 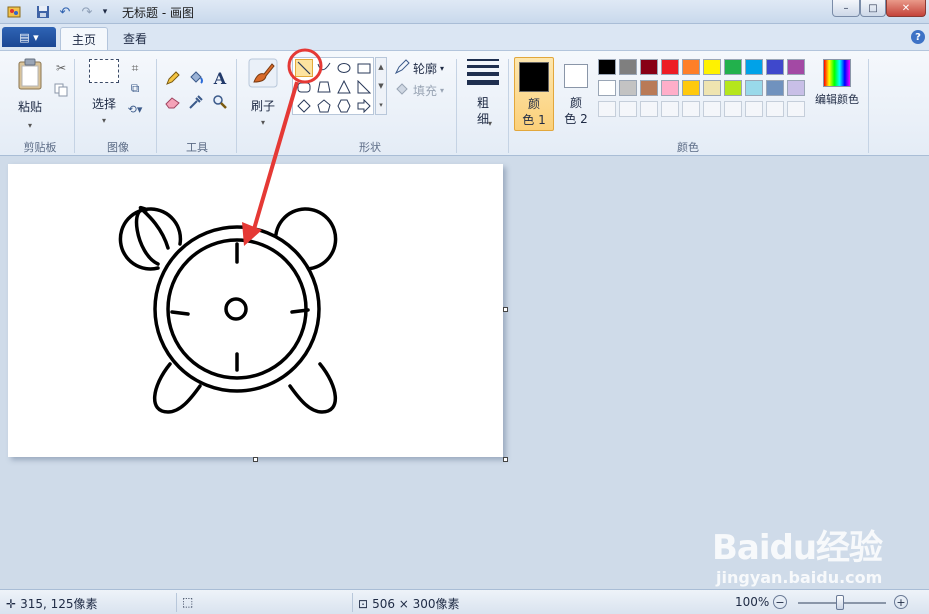 What do you see at coordinates (797, 548) in the screenshot?
I see `baidu-watermark: Baidu经验` at bounding box center [797, 548].